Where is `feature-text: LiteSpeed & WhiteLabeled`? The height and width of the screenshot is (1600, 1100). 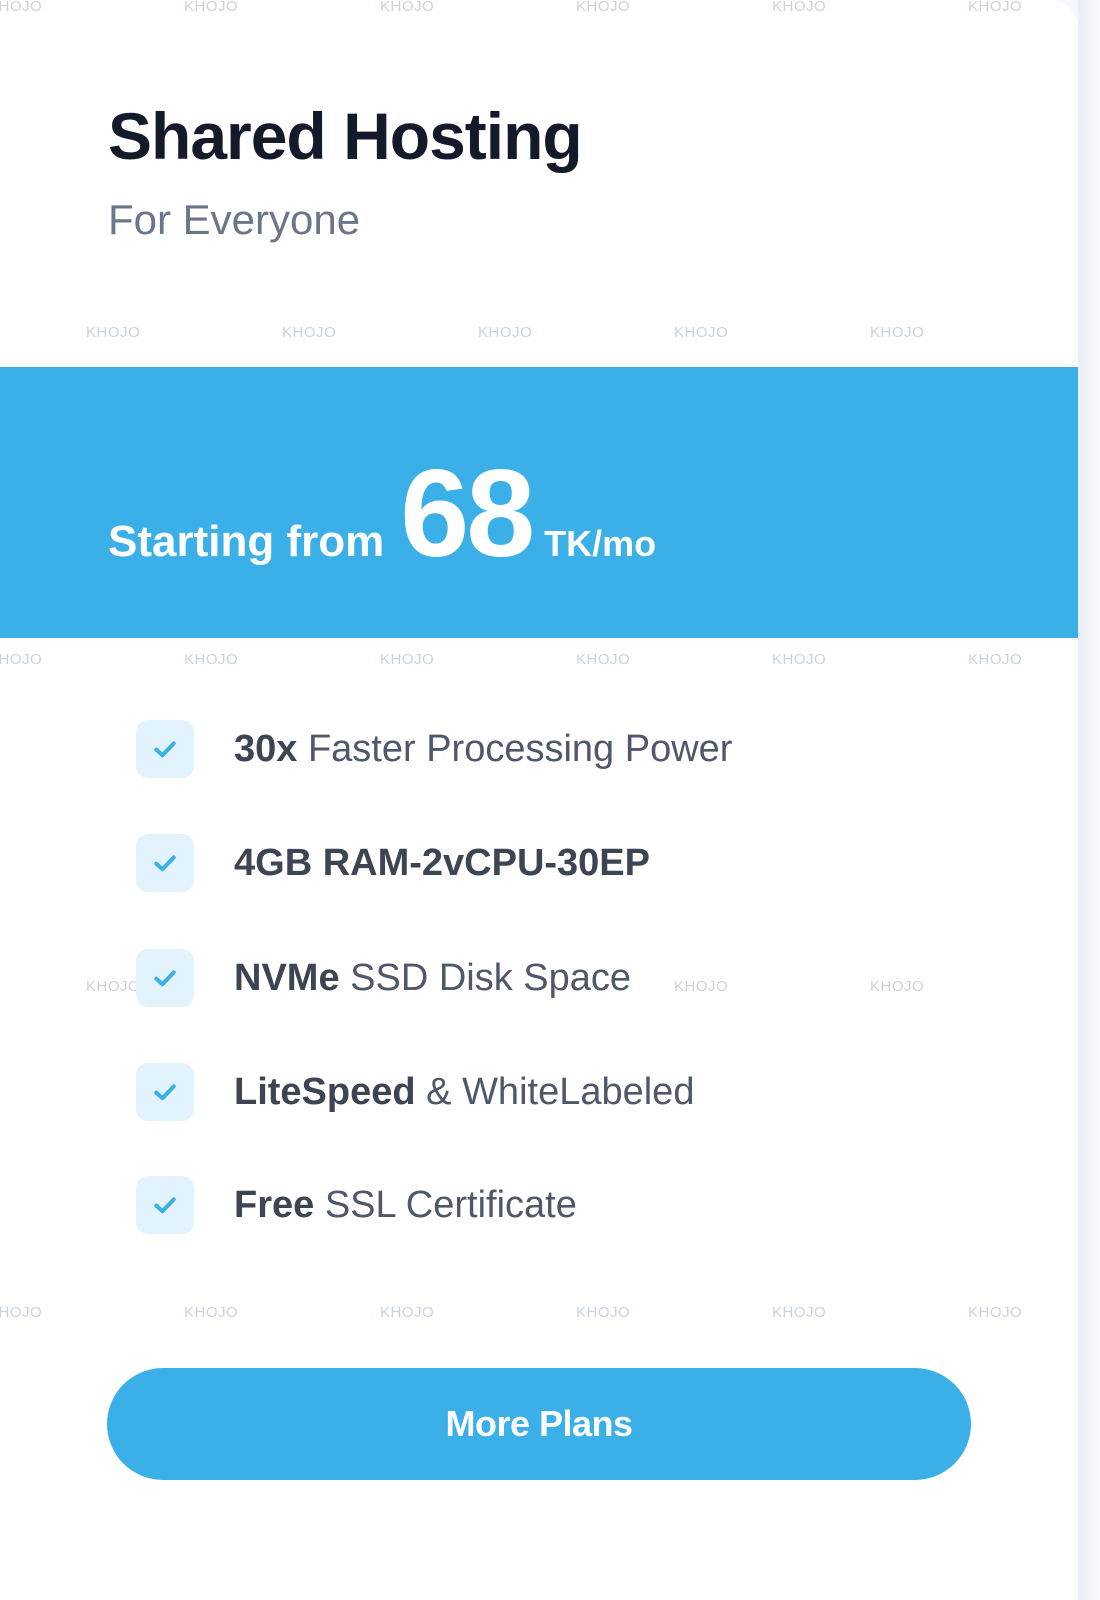 feature-text: LiteSpeed & WhiteLabeled is located at coordinates (464, 1091).